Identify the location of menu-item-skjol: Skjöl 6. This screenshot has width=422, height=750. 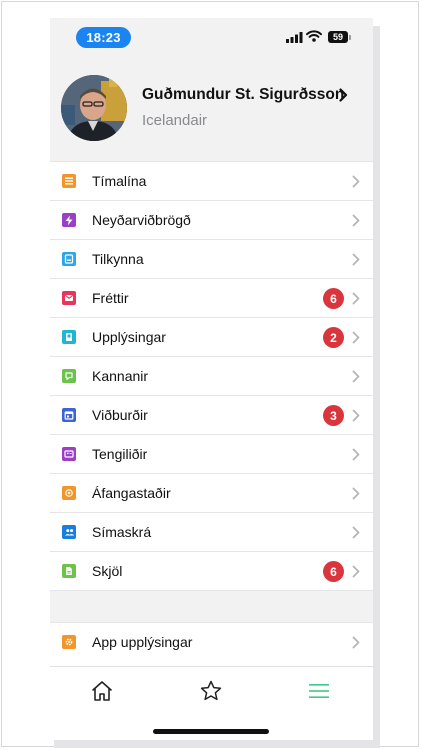
(211, 570).